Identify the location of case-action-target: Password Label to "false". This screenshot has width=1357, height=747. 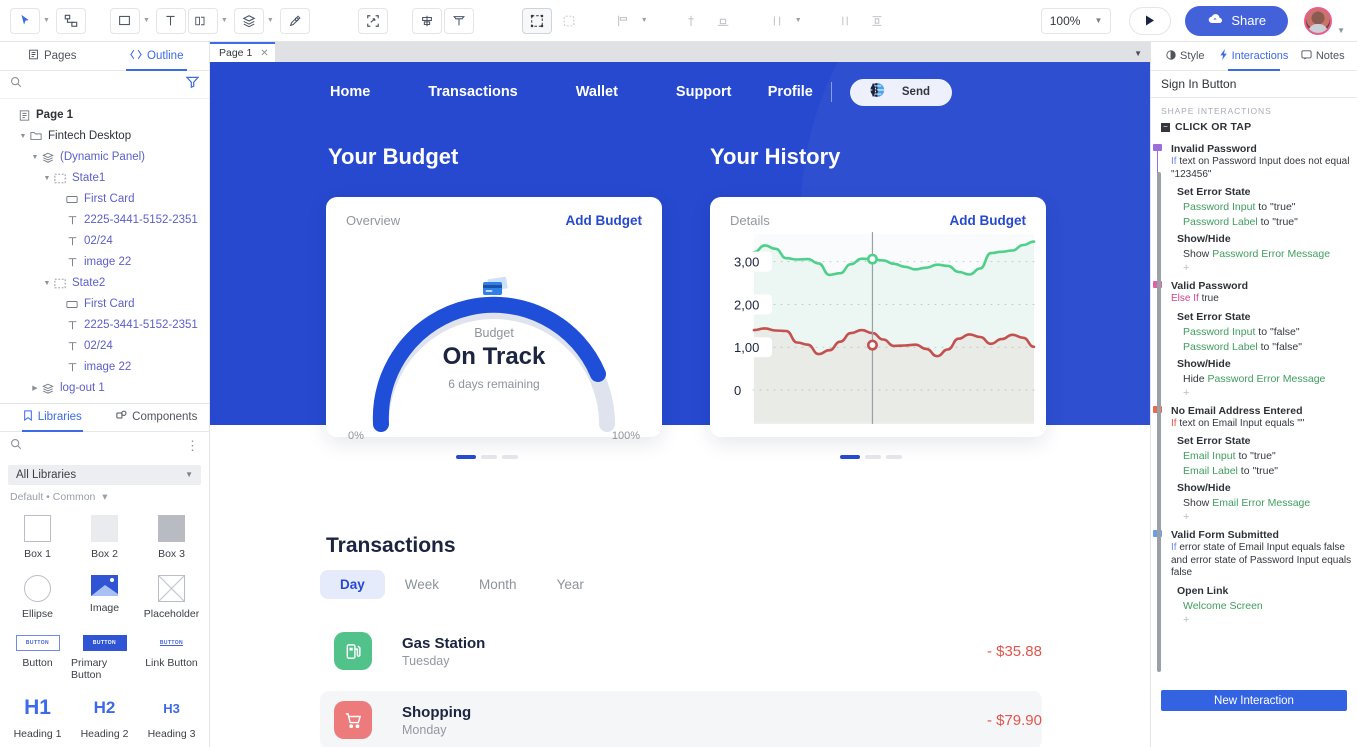
(1264, 347).